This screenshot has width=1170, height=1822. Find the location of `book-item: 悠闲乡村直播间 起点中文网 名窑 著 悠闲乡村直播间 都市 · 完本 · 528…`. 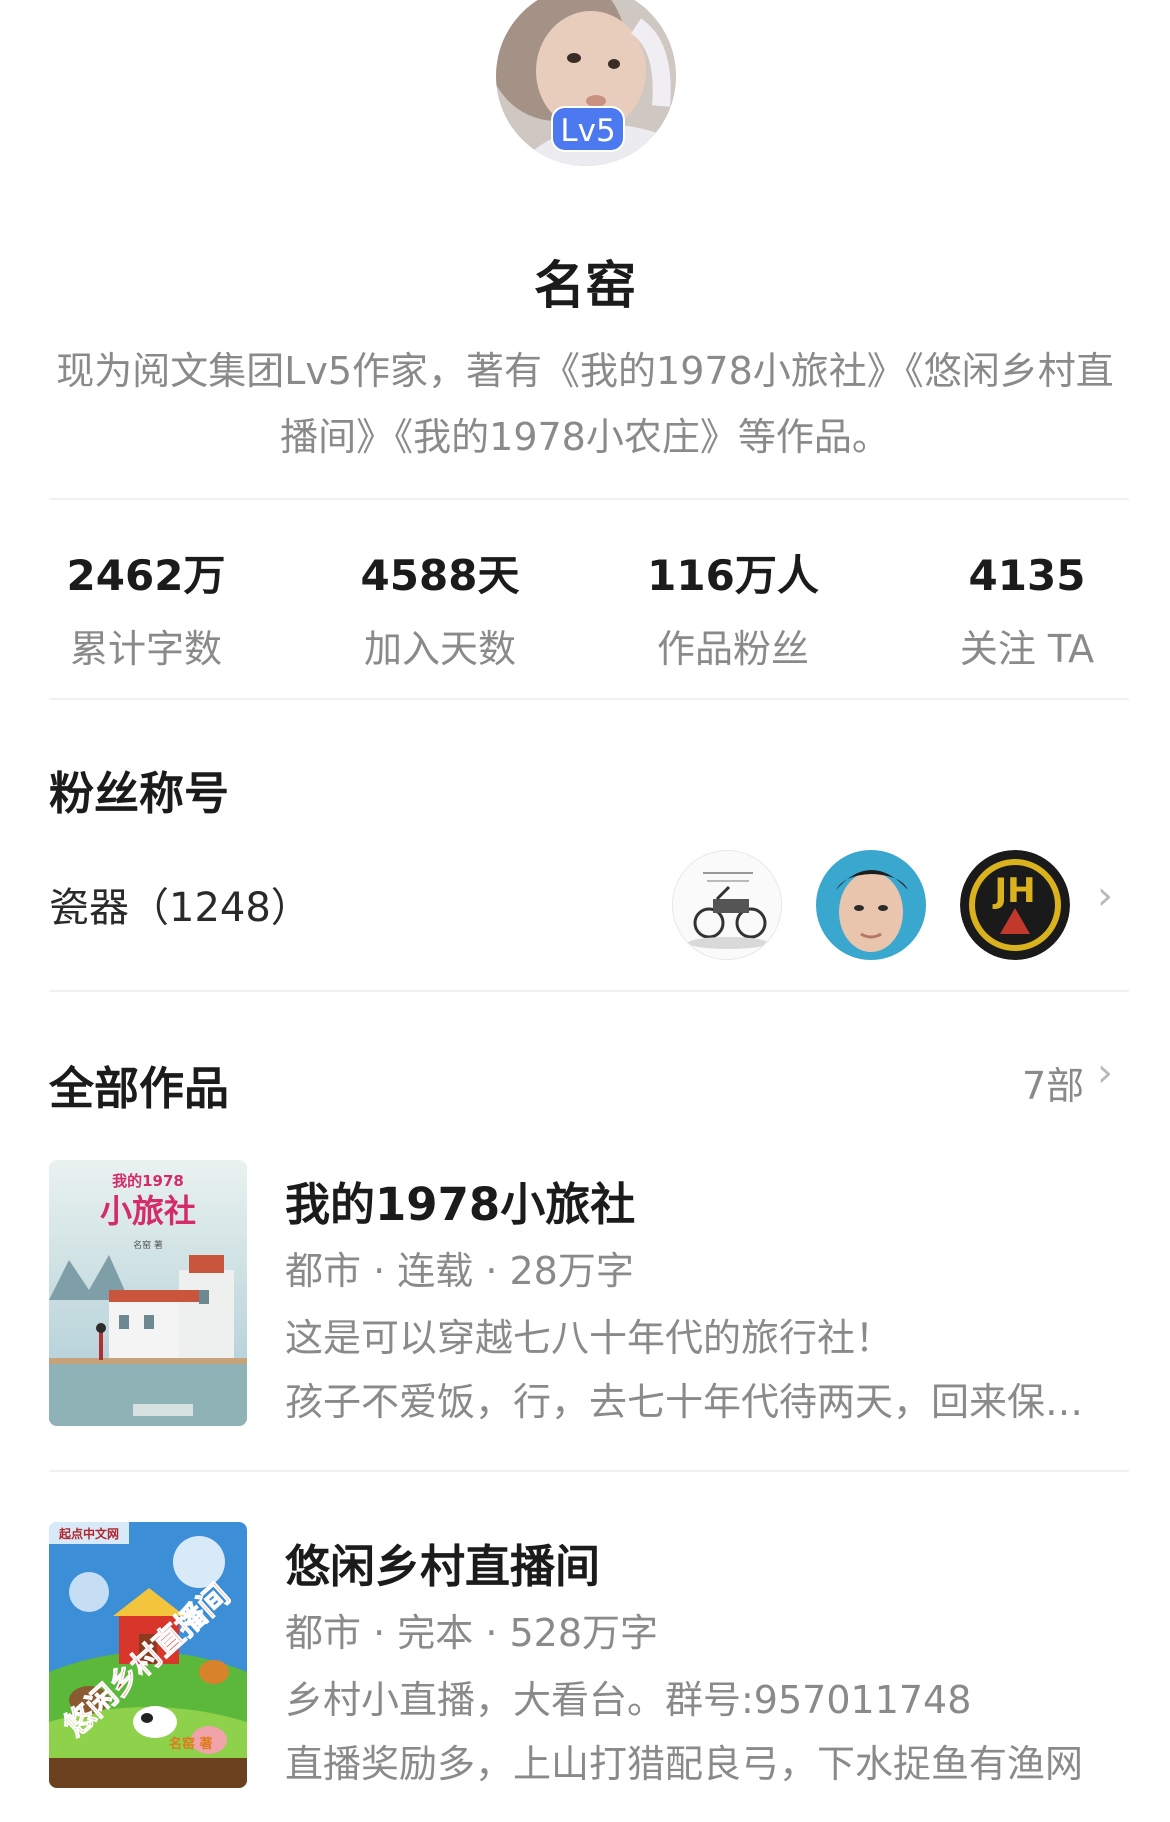

book-item: 悠闲乡村直播间 起点中文网 名窑 著 悠闲乡村直播间 都市 · 完本 · 528… is located at coordinates (585, 1657).